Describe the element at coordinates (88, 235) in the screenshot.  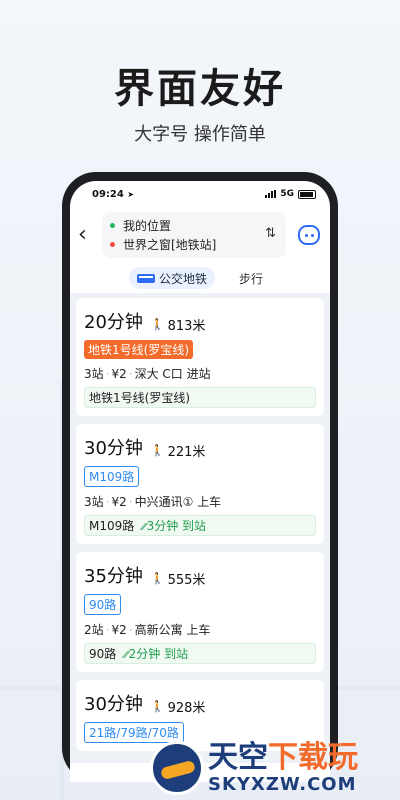
I see `back-icon: ‹` at that location.